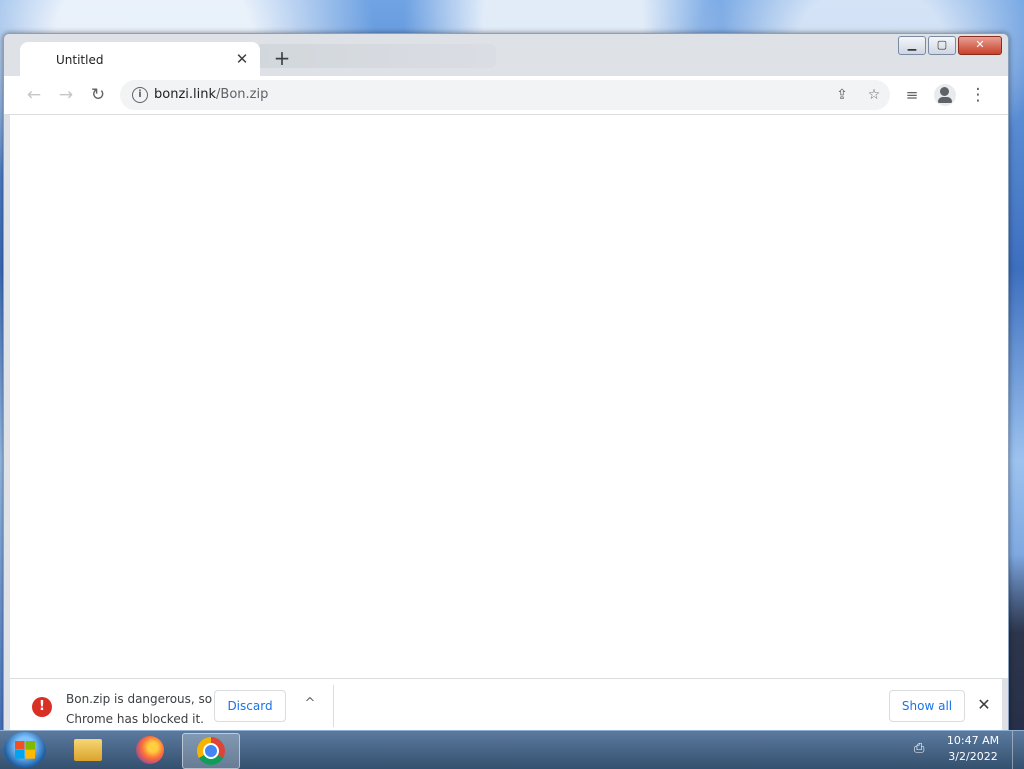 This screenshot has height=769, width=1024. Describe the element at coordinates (980, 45) in the screenshot. I see `close-window-button: ✕` at that location.